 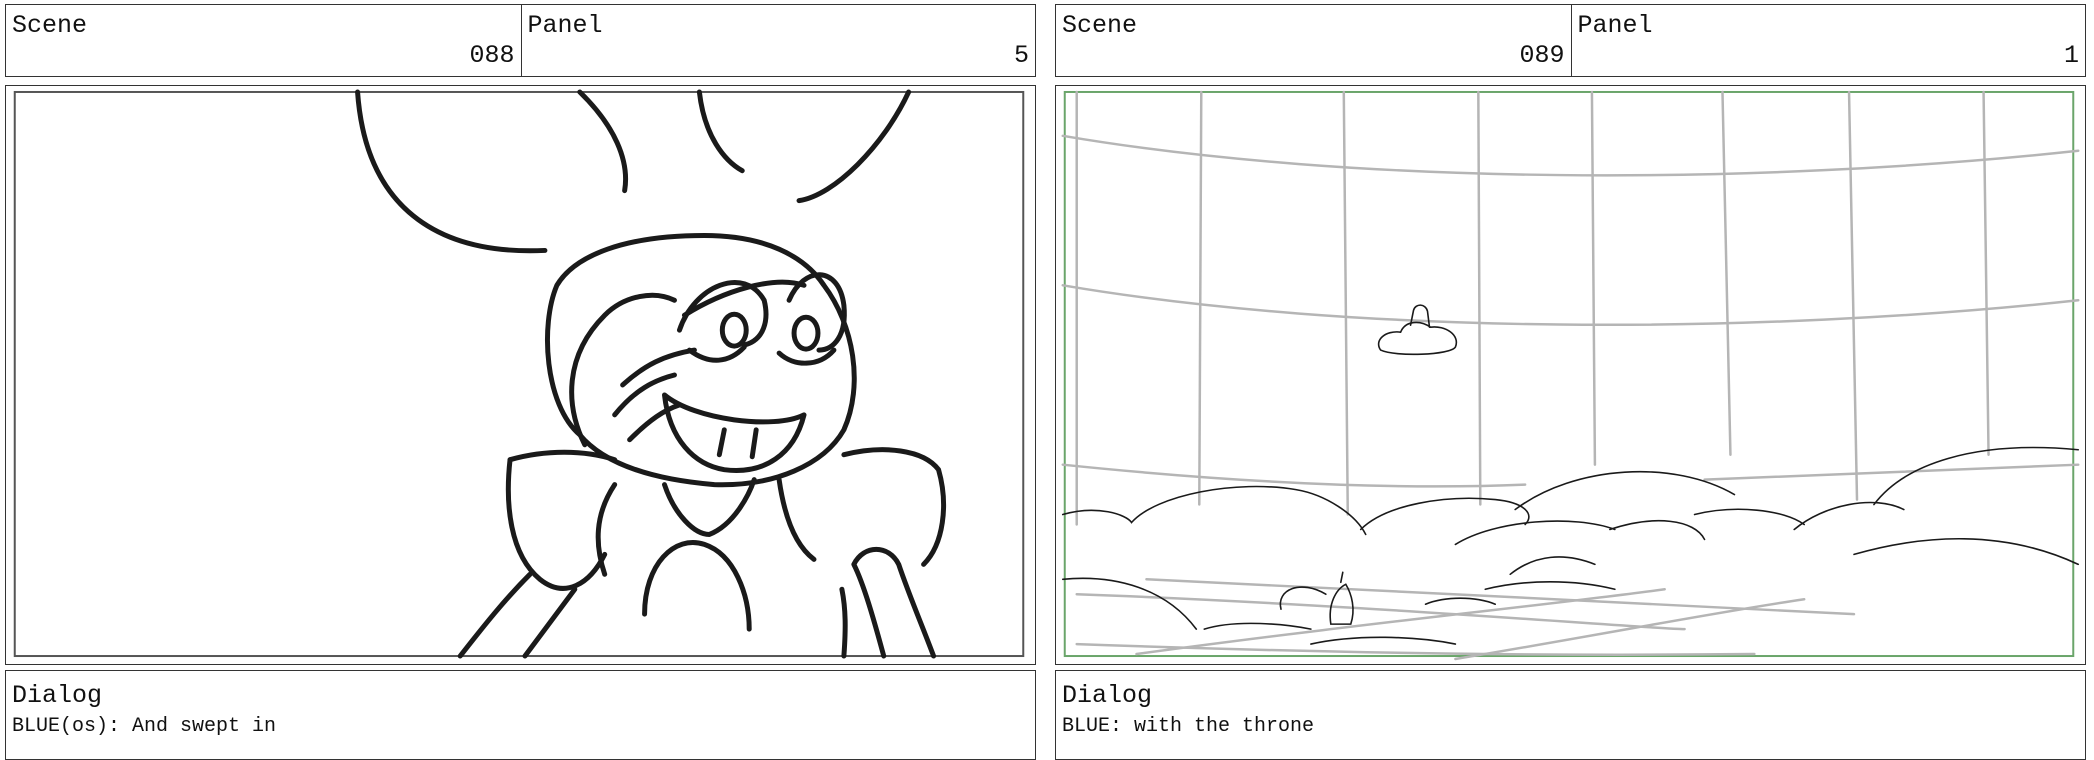 I want to click on scene-number: 088, so click(x=492, y=55).